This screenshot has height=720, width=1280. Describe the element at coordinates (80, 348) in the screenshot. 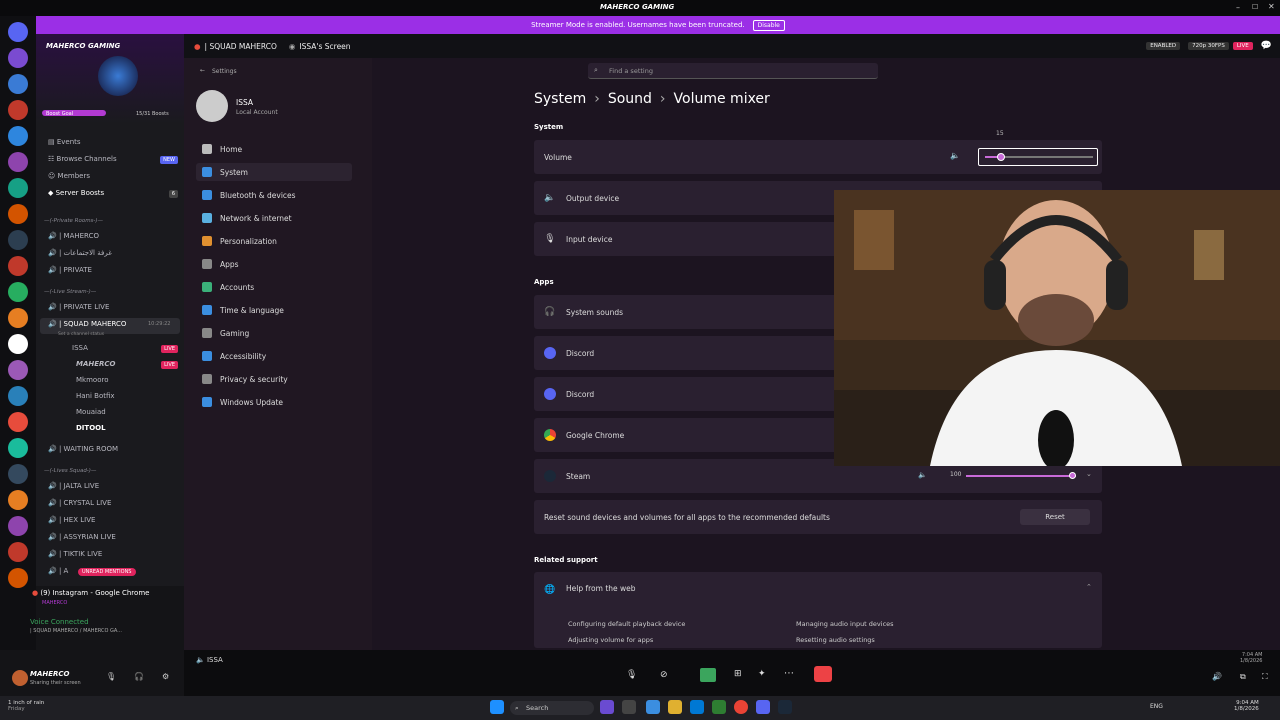

I see `voice-member: ISSA` at that location.